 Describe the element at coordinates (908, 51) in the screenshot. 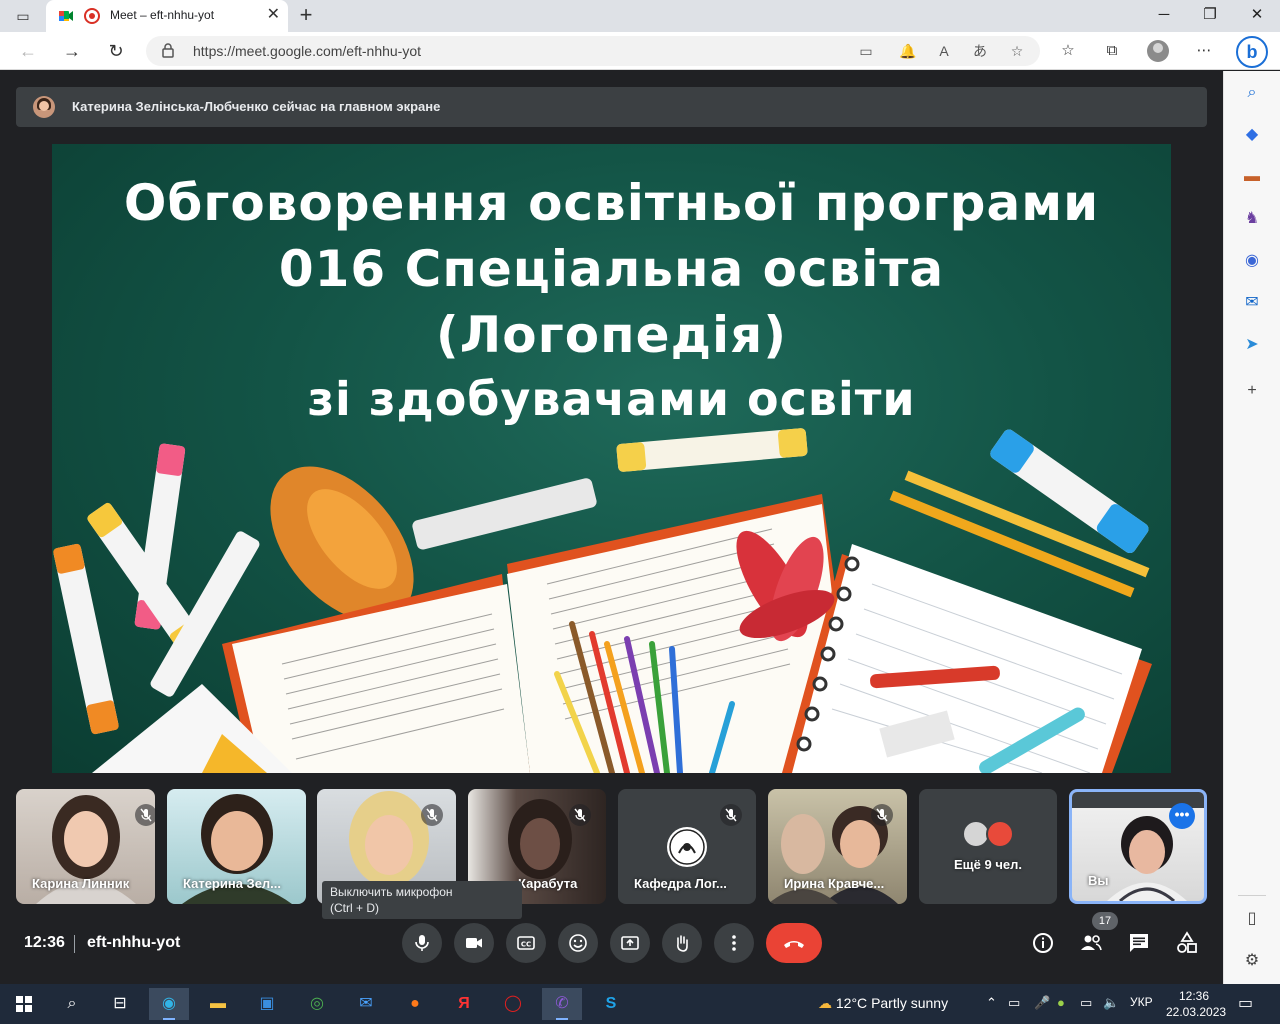

I see `notifications-blocked-icon: 🔔` at that location.